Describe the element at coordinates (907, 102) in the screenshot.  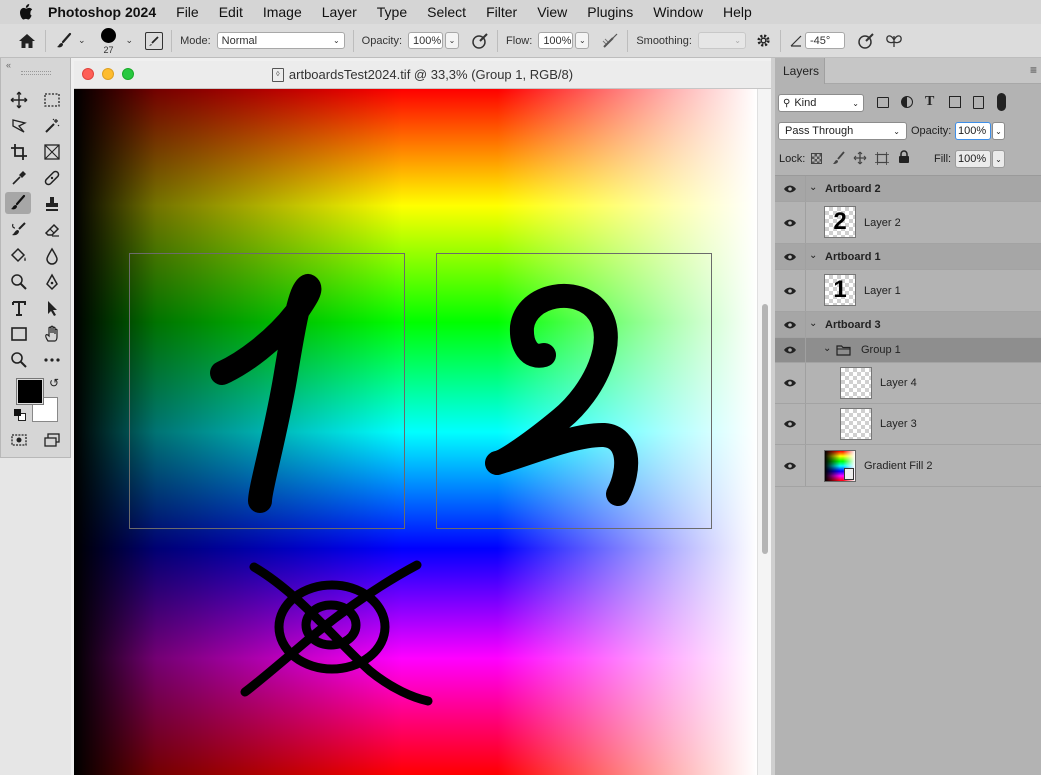
I see `filter-adjustment-icon` at that location.